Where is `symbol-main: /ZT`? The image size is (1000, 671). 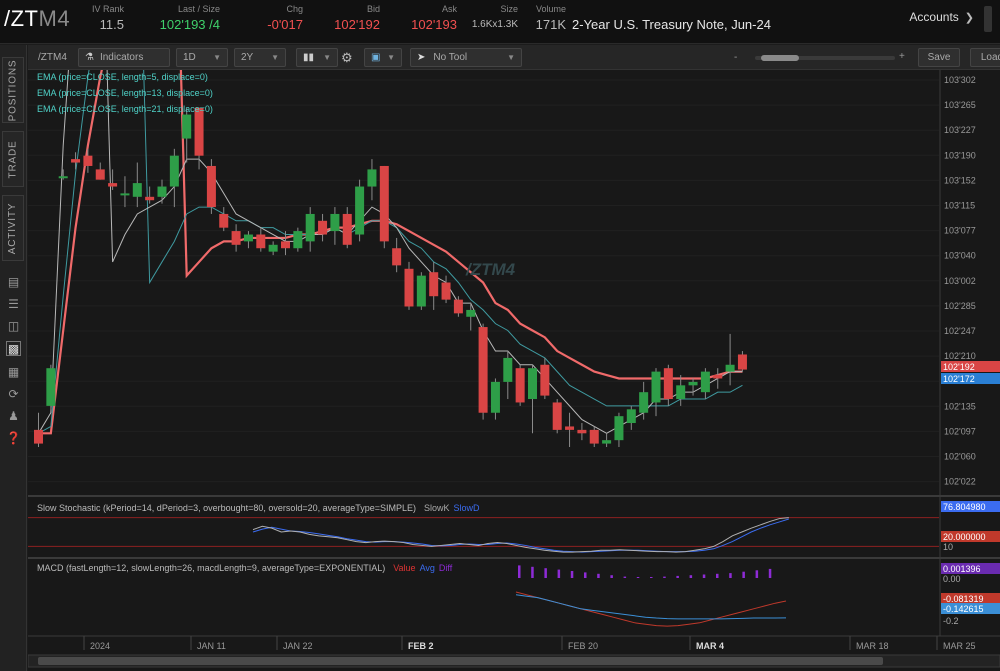 symbol-main: /ZT is located at coordinates (21, 18).